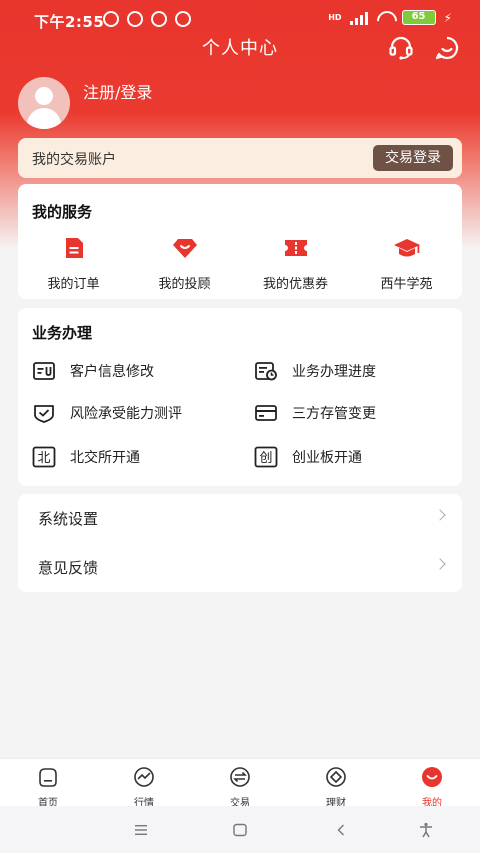 The width and height of the screenshot is (480, 853). I want to click on home-icon, so click(48, 777).